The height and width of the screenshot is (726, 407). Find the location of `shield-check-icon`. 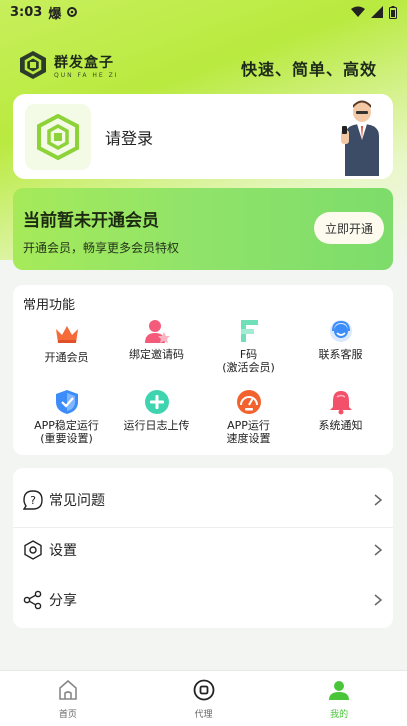

shield-check-icon is located at coordinates (66, 402).